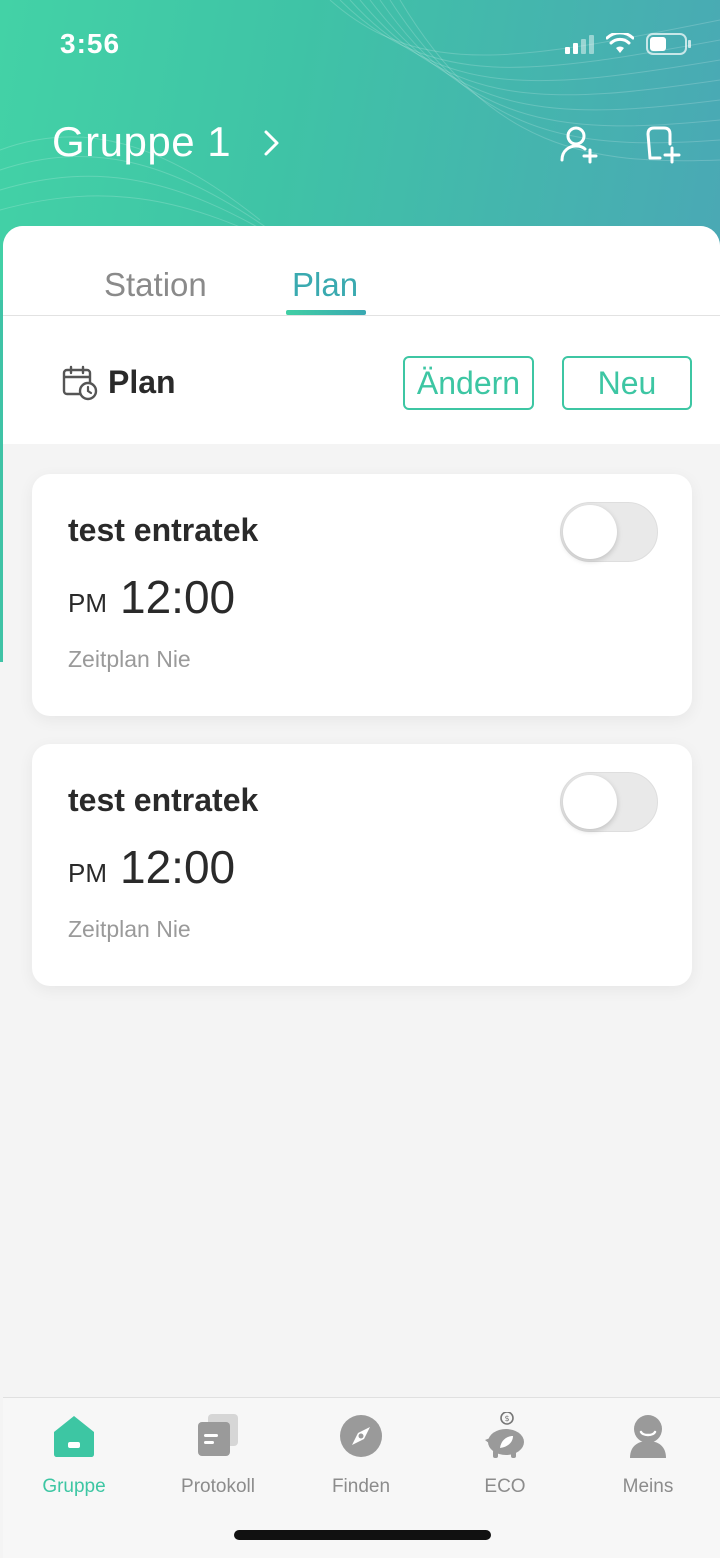 The image size is (720, 1558). What do you see at coordinates (669, 46) in the screenshot?
I see `battery-icon` at bounding box center [669, 46].